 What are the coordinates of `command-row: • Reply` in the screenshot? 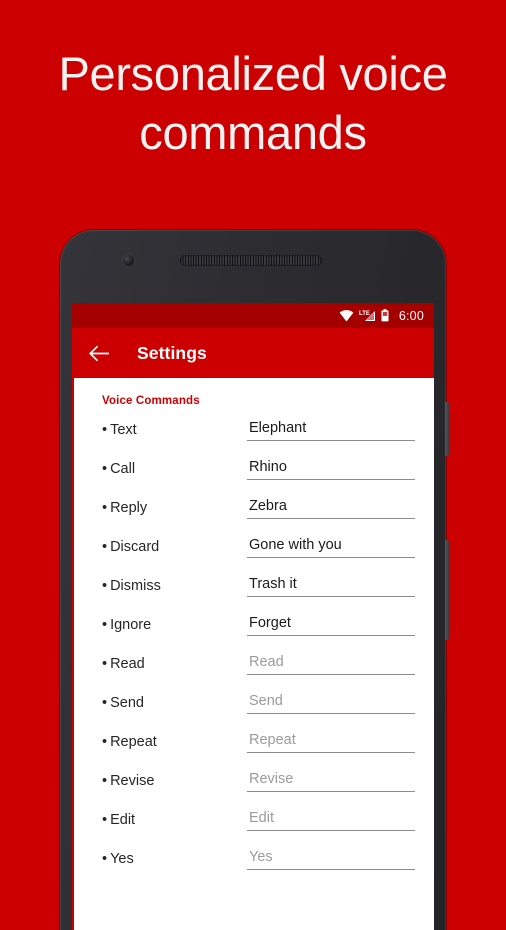 It's located at (254, 511).